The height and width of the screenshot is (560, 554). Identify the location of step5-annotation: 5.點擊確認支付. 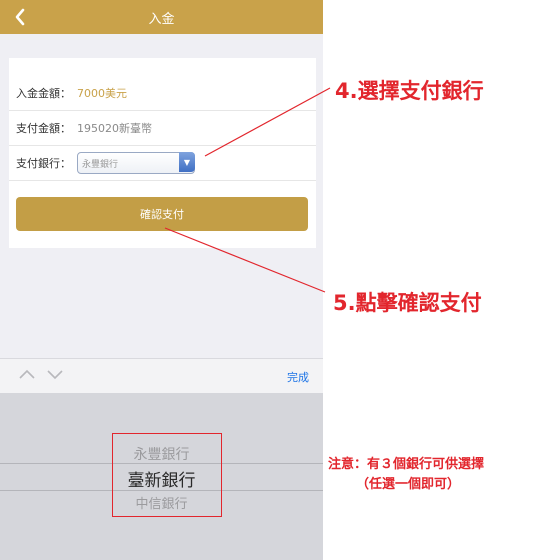
(407, 303).